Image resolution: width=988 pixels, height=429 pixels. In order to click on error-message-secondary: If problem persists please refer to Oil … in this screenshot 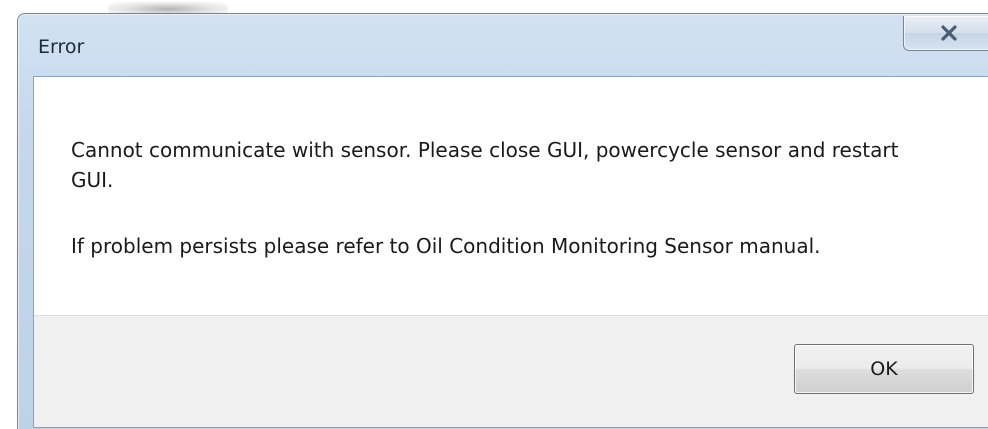, I will do `click(446, 246)`.